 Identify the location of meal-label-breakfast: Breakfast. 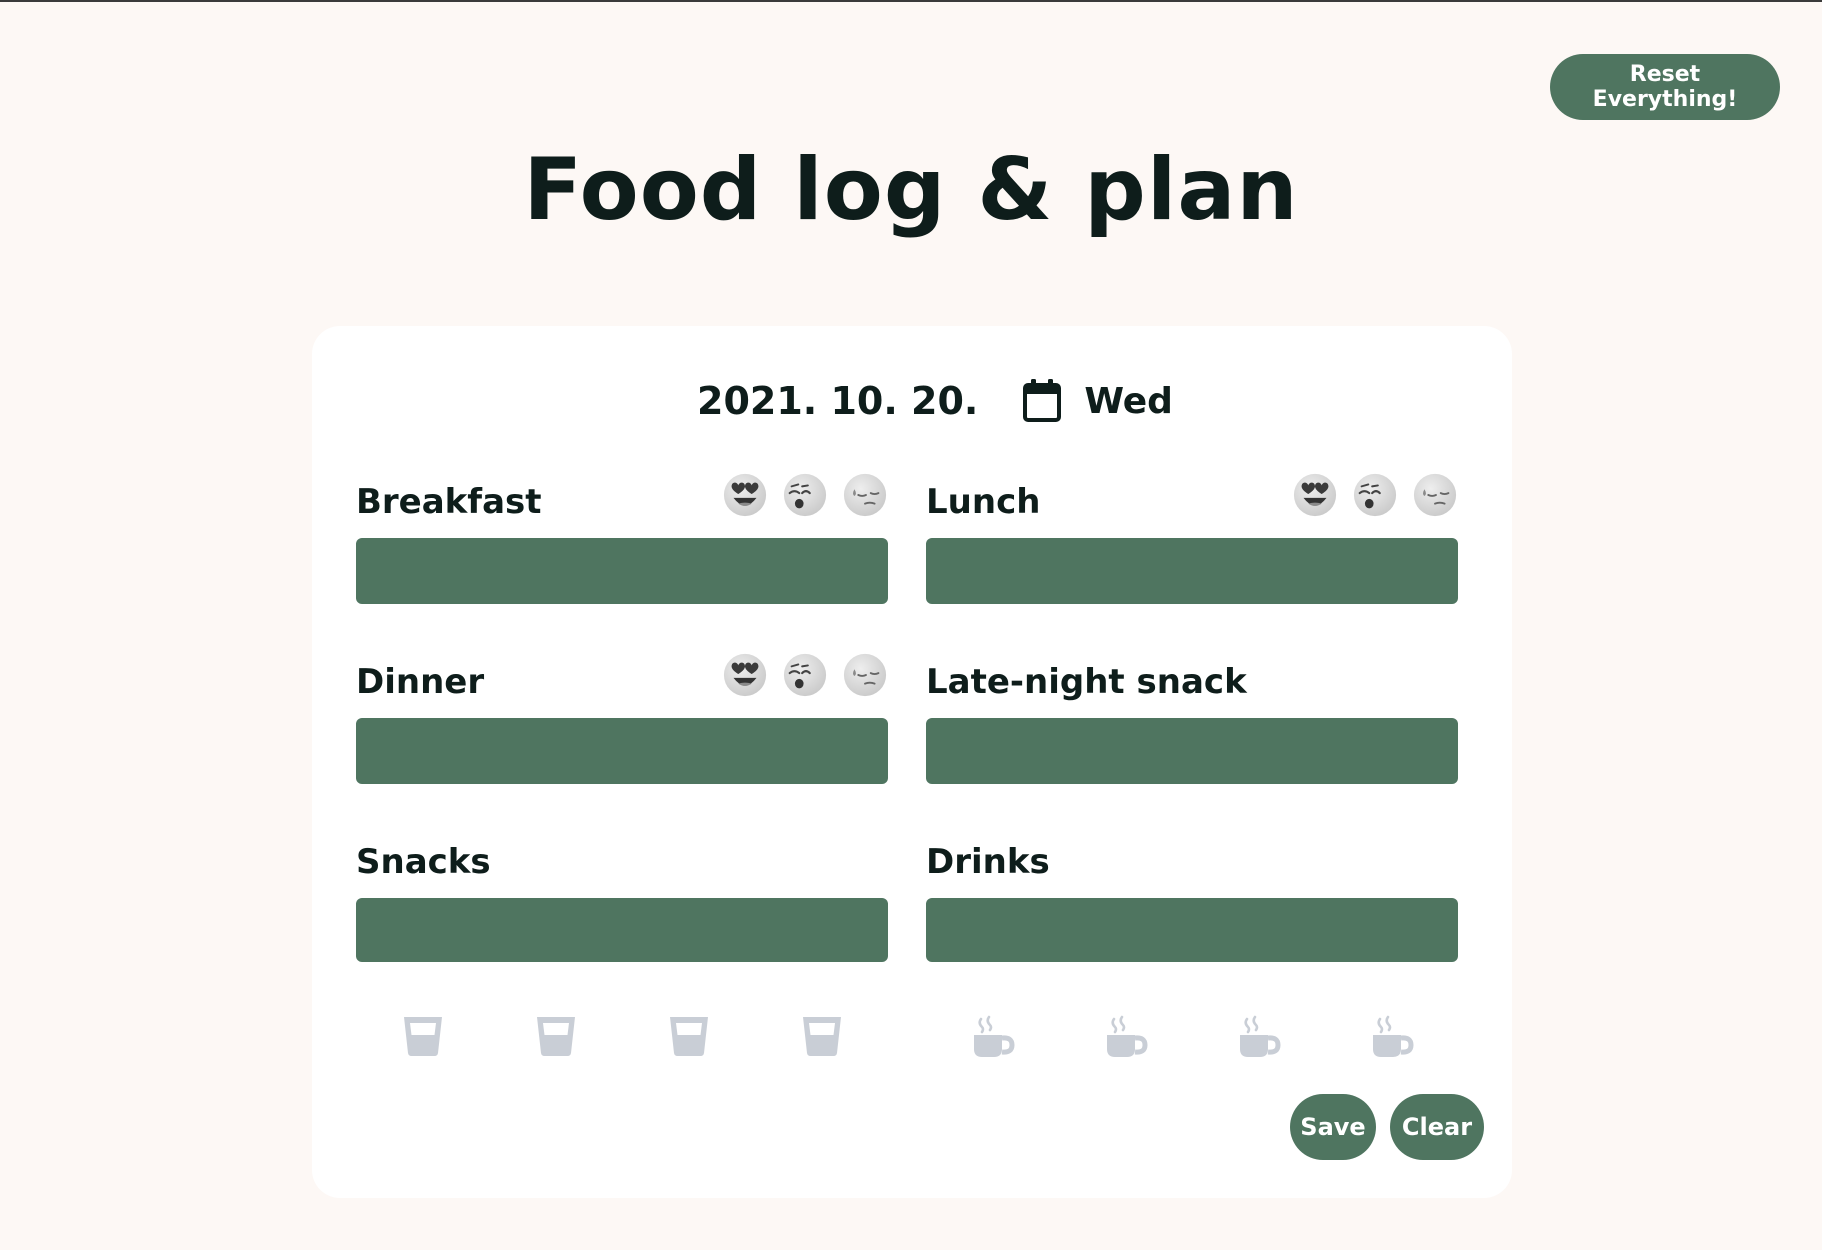
(449, 502).